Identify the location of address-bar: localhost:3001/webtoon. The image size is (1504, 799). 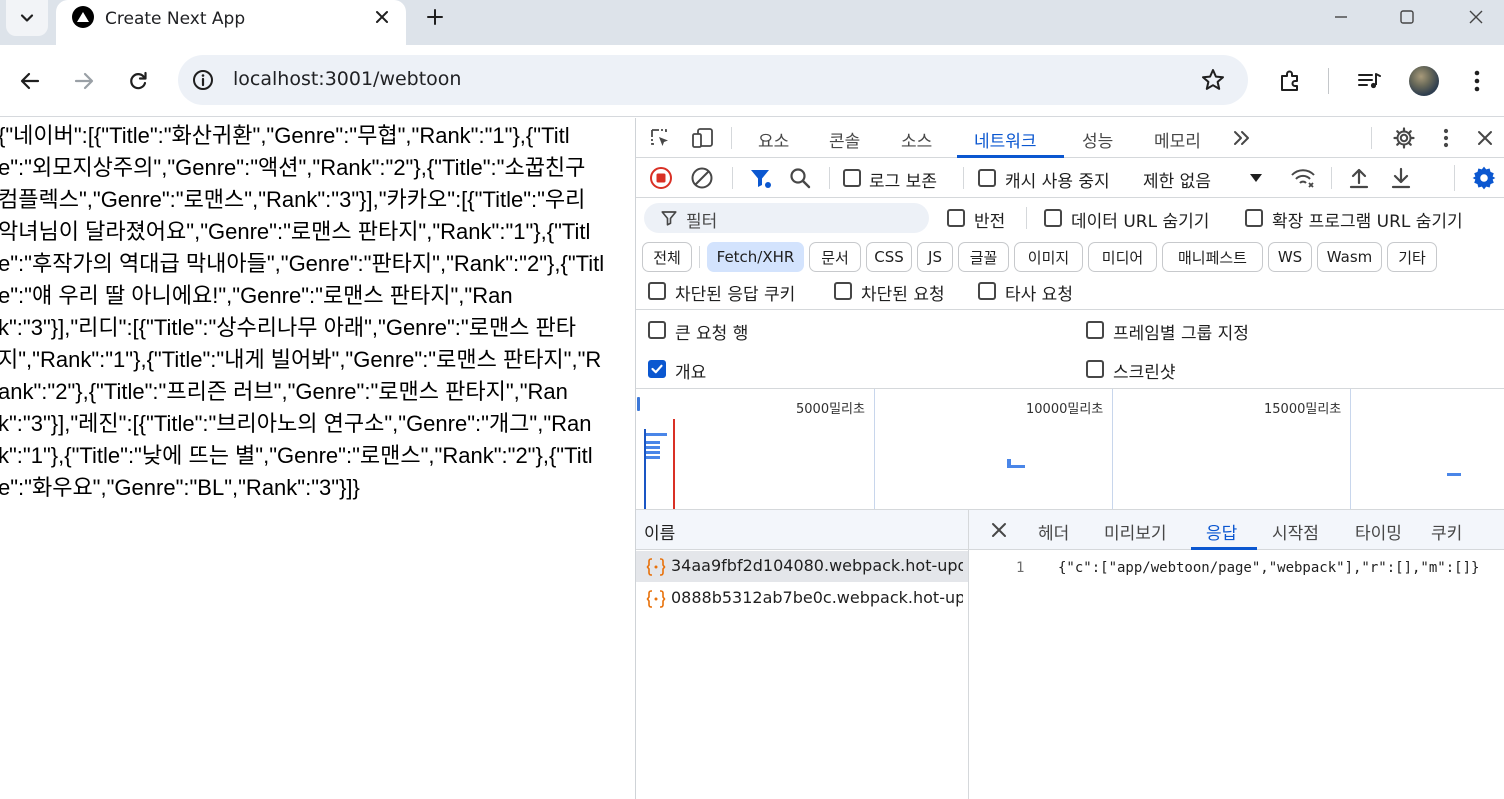
(713, 80).